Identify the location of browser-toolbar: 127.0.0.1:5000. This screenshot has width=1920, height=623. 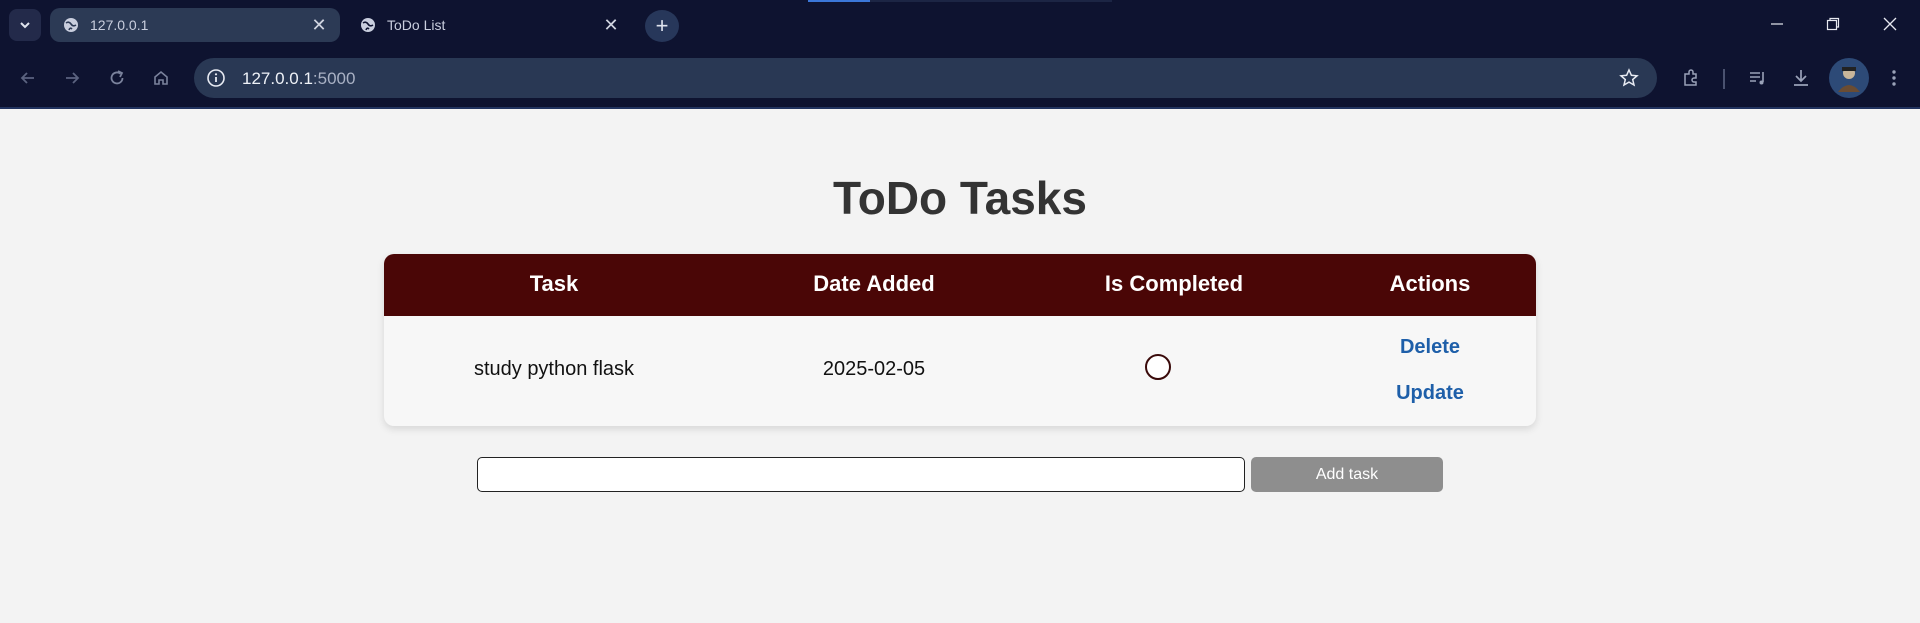
(960, 78).